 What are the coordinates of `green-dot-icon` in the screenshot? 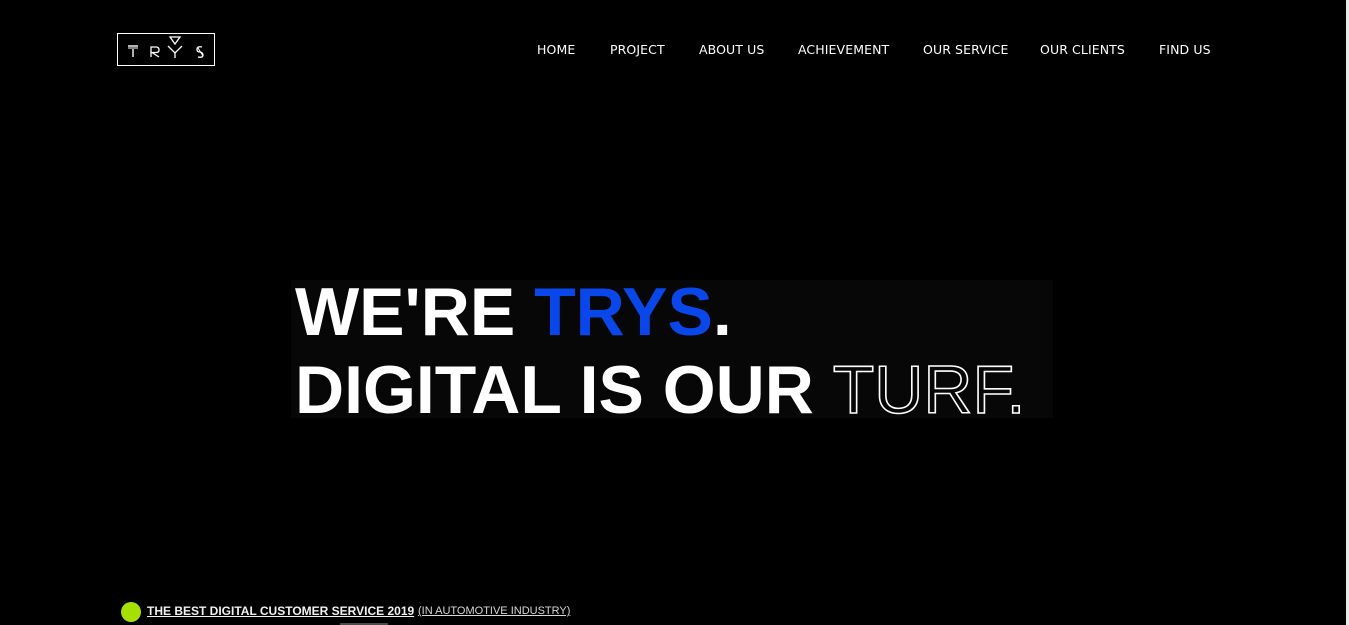 It's located at (131, 612).